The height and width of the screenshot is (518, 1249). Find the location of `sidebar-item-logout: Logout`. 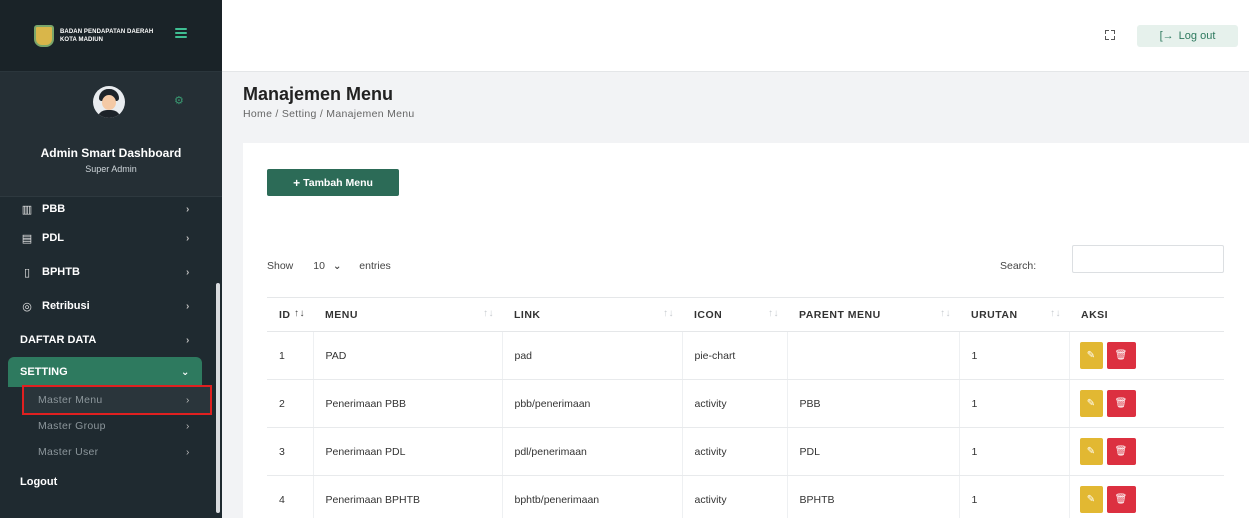

sidebar-item-logout: Logout is located at coordinates (108, 482).